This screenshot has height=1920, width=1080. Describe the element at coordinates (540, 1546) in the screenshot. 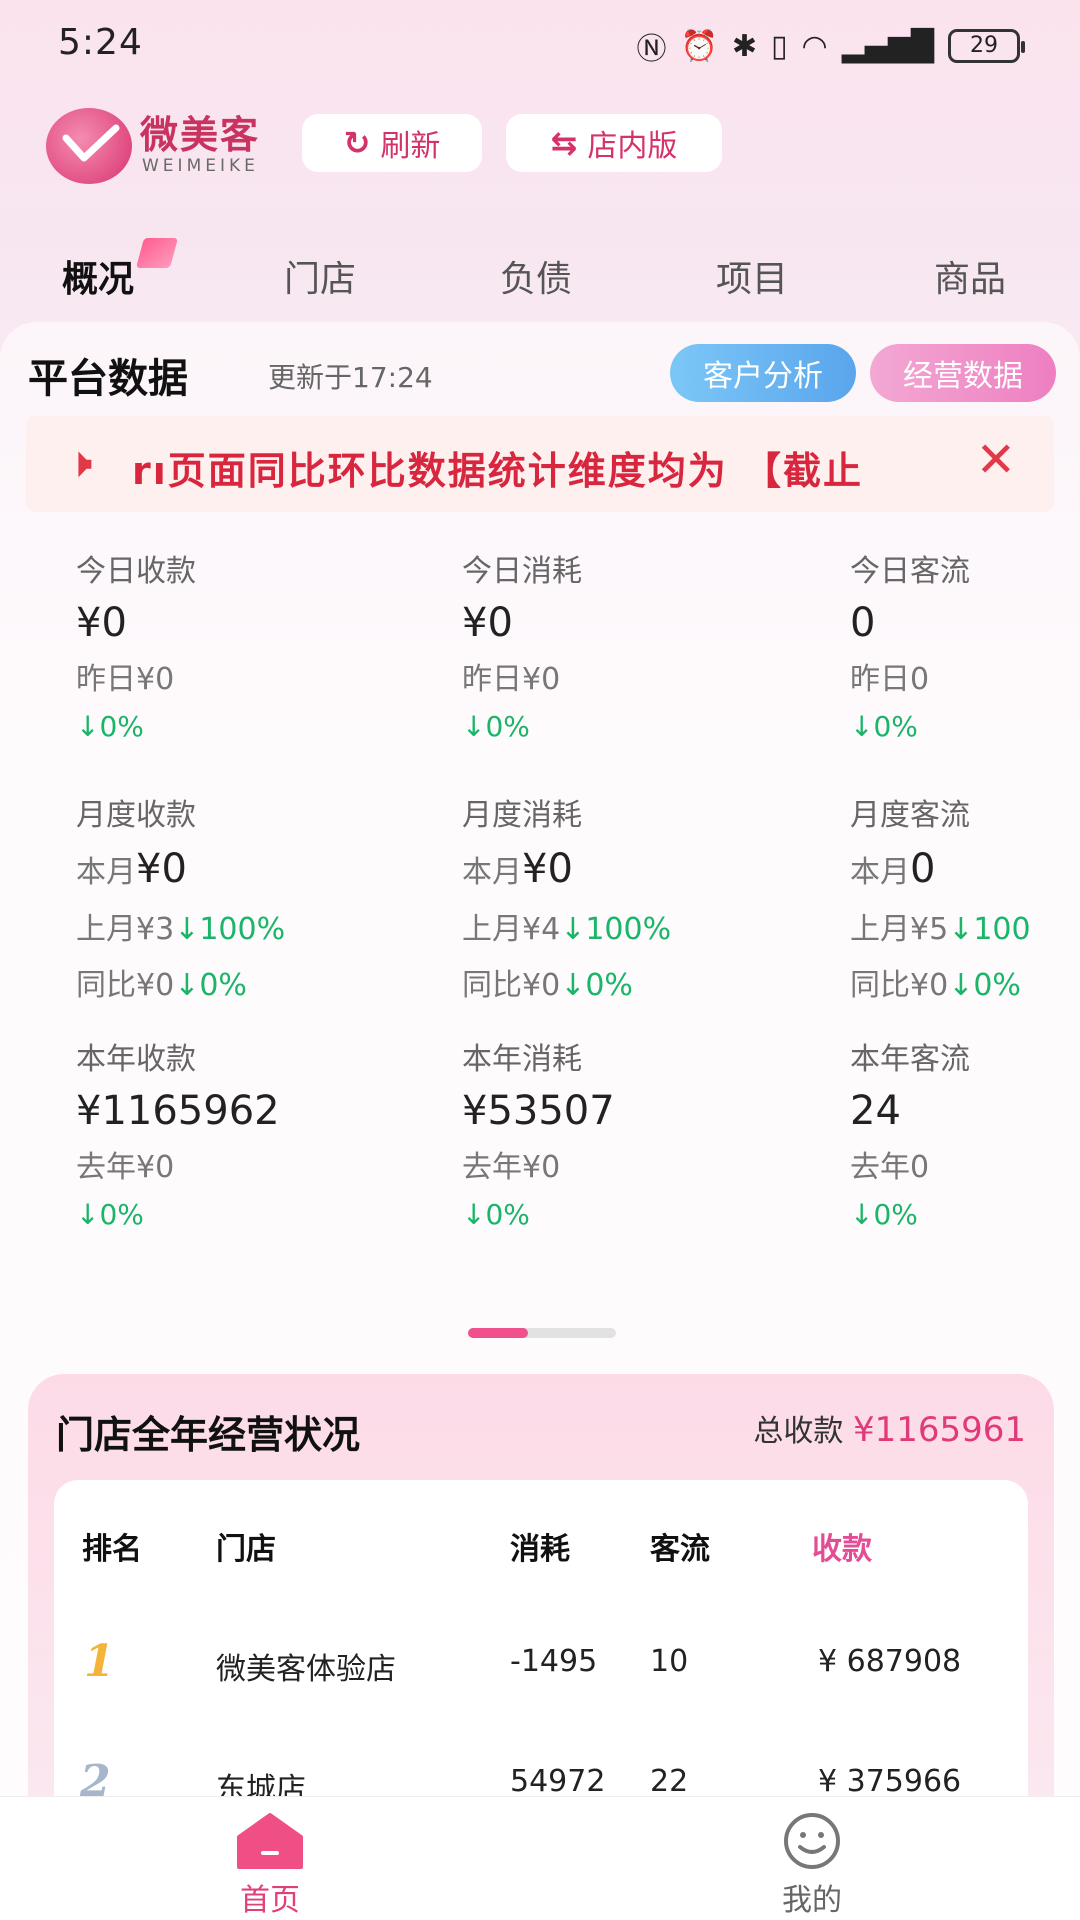

I see `col-consume: 消耗` at that location.